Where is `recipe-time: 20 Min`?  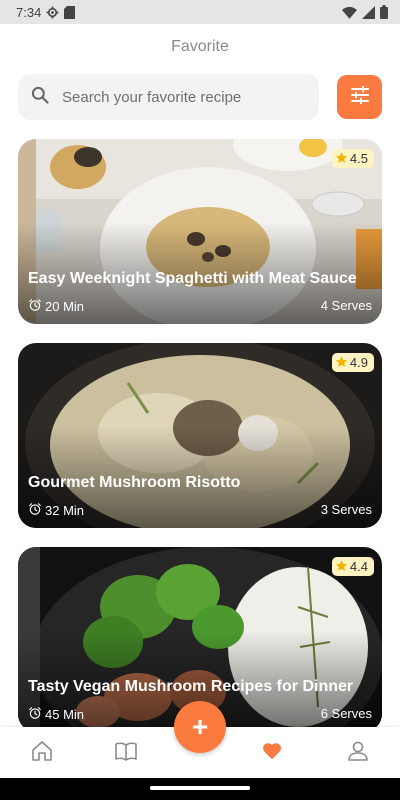 recipe-time: 20 Min is located at coordinates (56, 306).